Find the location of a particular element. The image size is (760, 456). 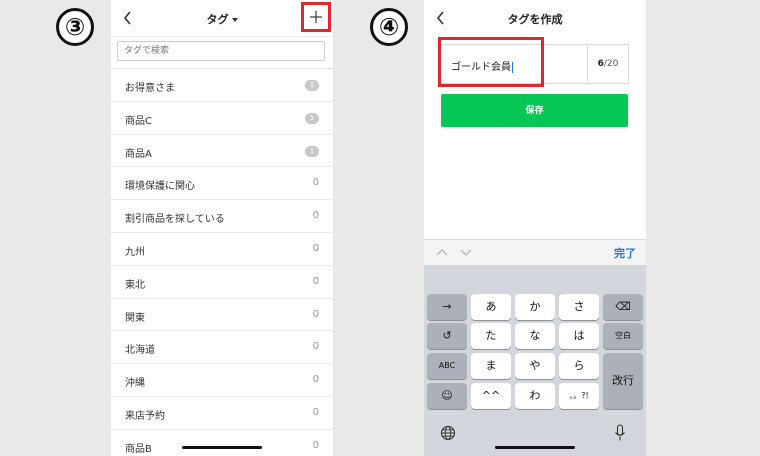

tag-label: 商品C is located at coordinates (138, 121).